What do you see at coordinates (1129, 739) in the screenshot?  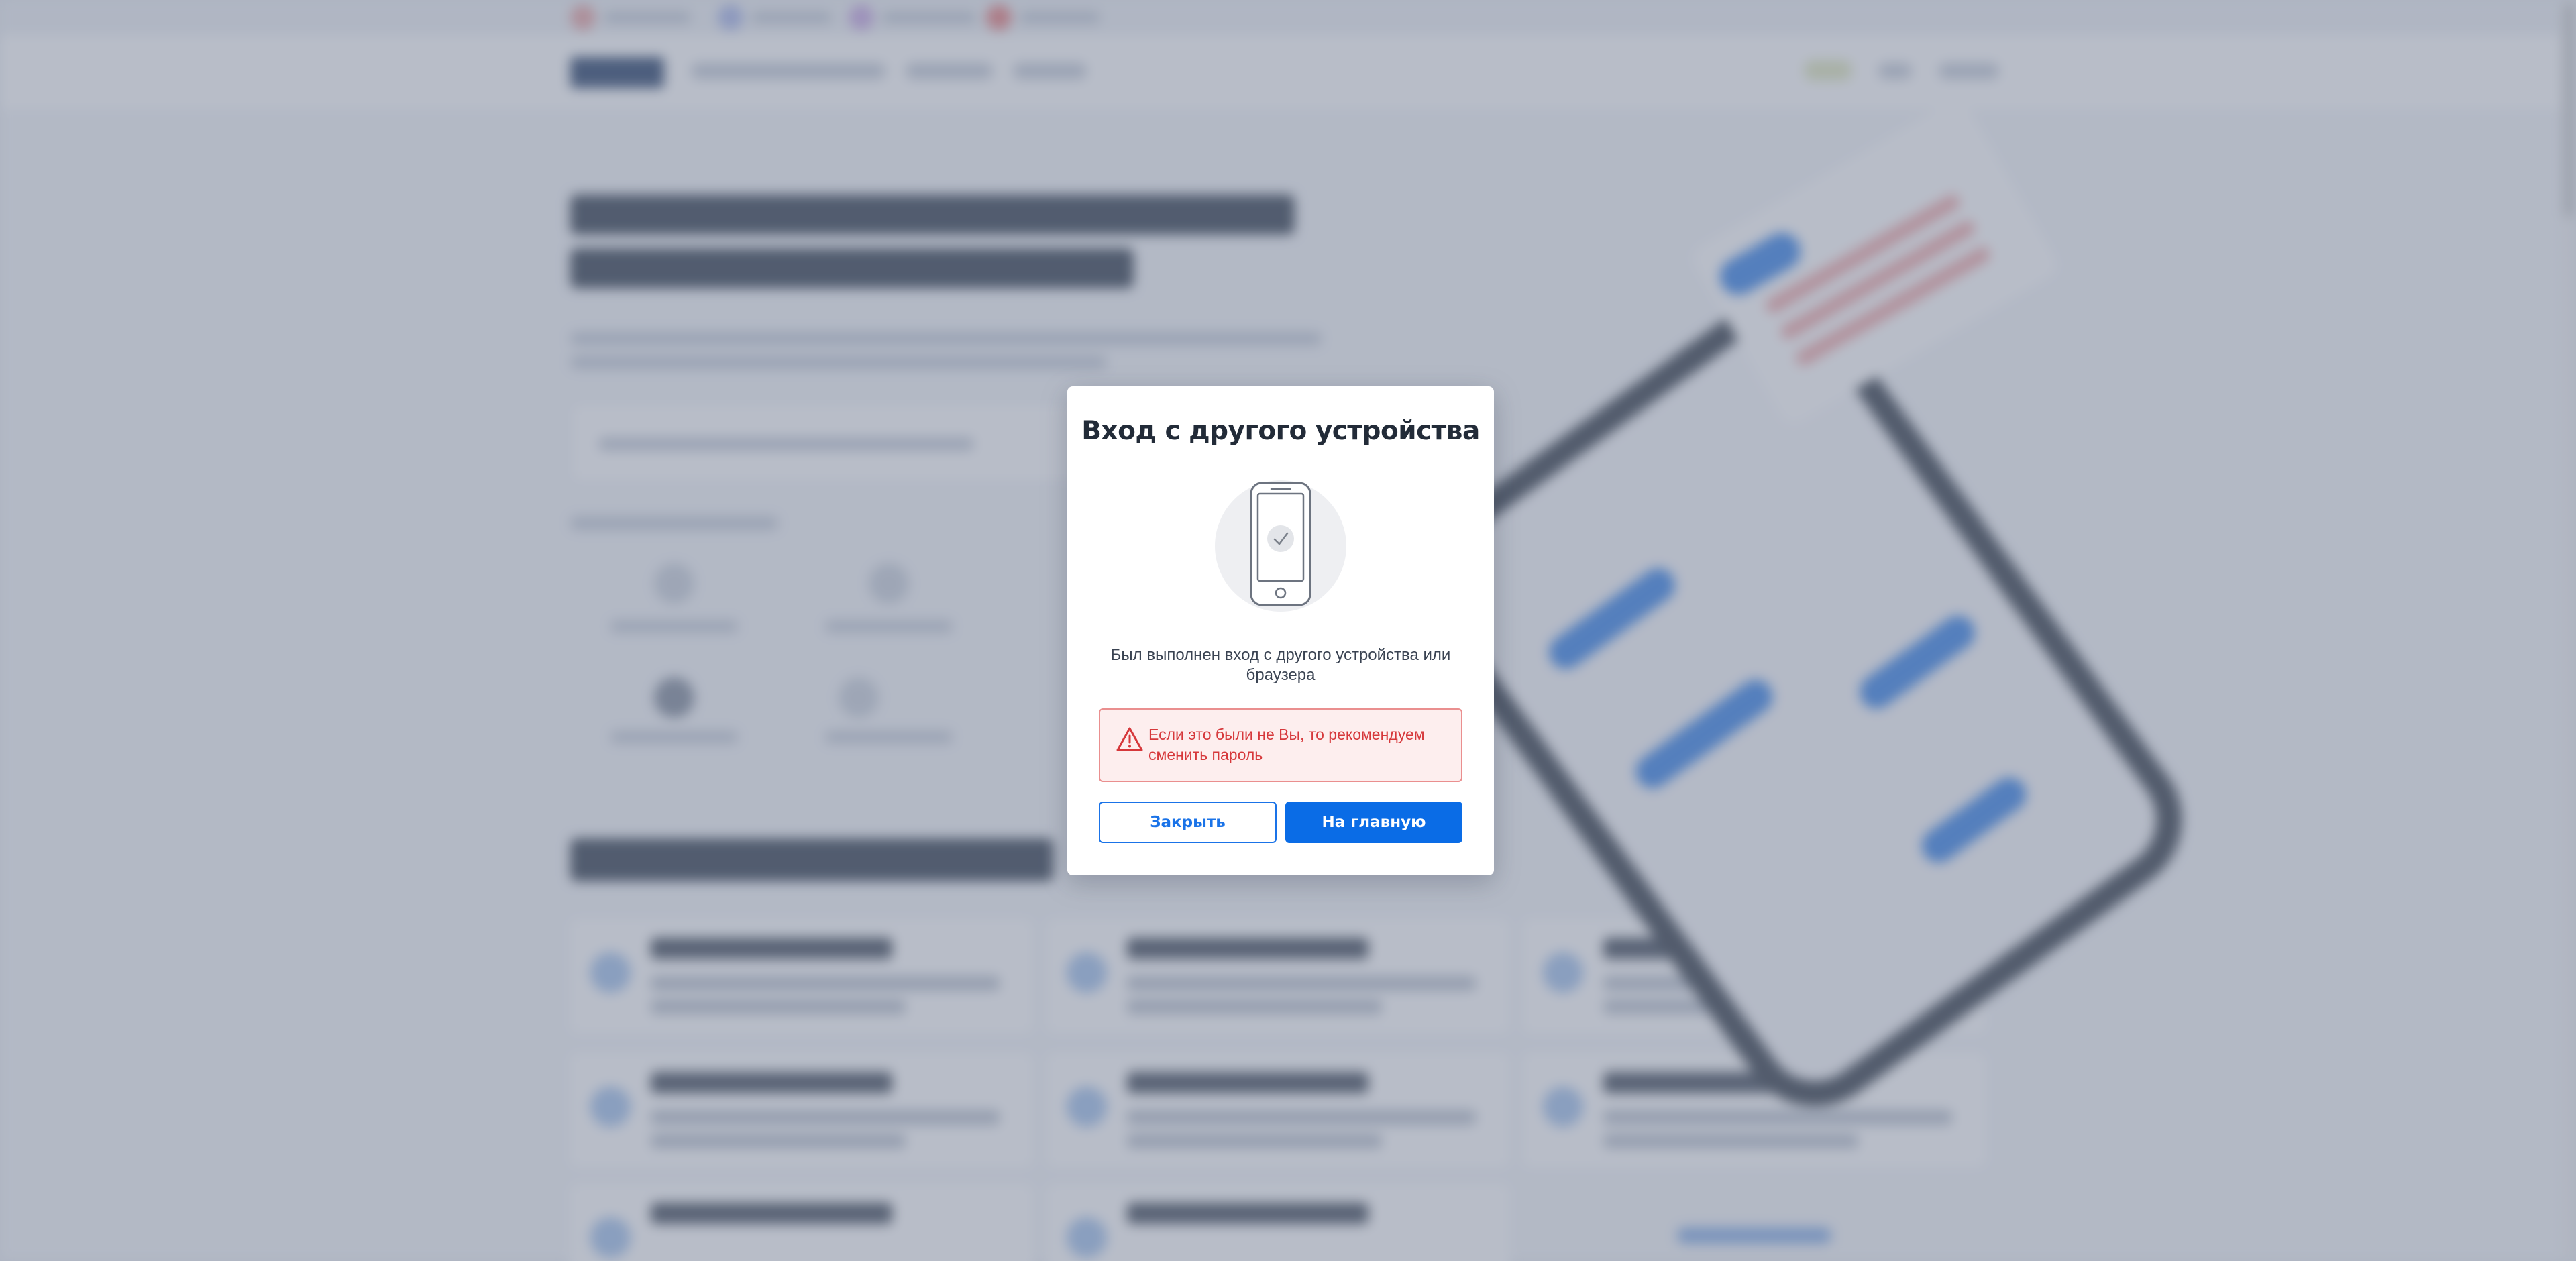 I see `warning-triangle-icon` at bounding box center [1129, 739].